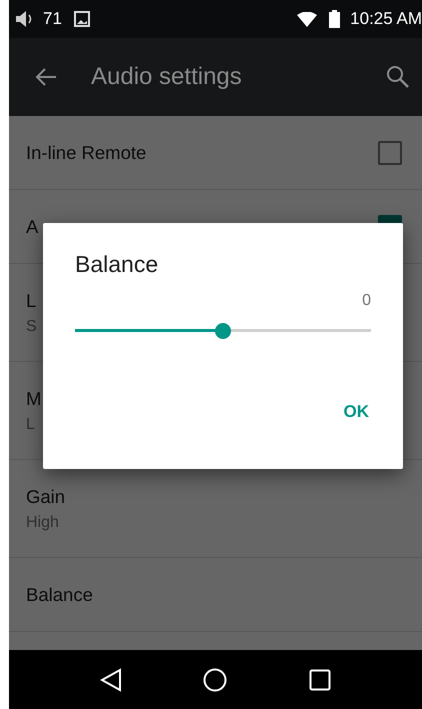 The width and height of the screenshot is (422, 709). I want to click on image-icon, so click(82, 19).